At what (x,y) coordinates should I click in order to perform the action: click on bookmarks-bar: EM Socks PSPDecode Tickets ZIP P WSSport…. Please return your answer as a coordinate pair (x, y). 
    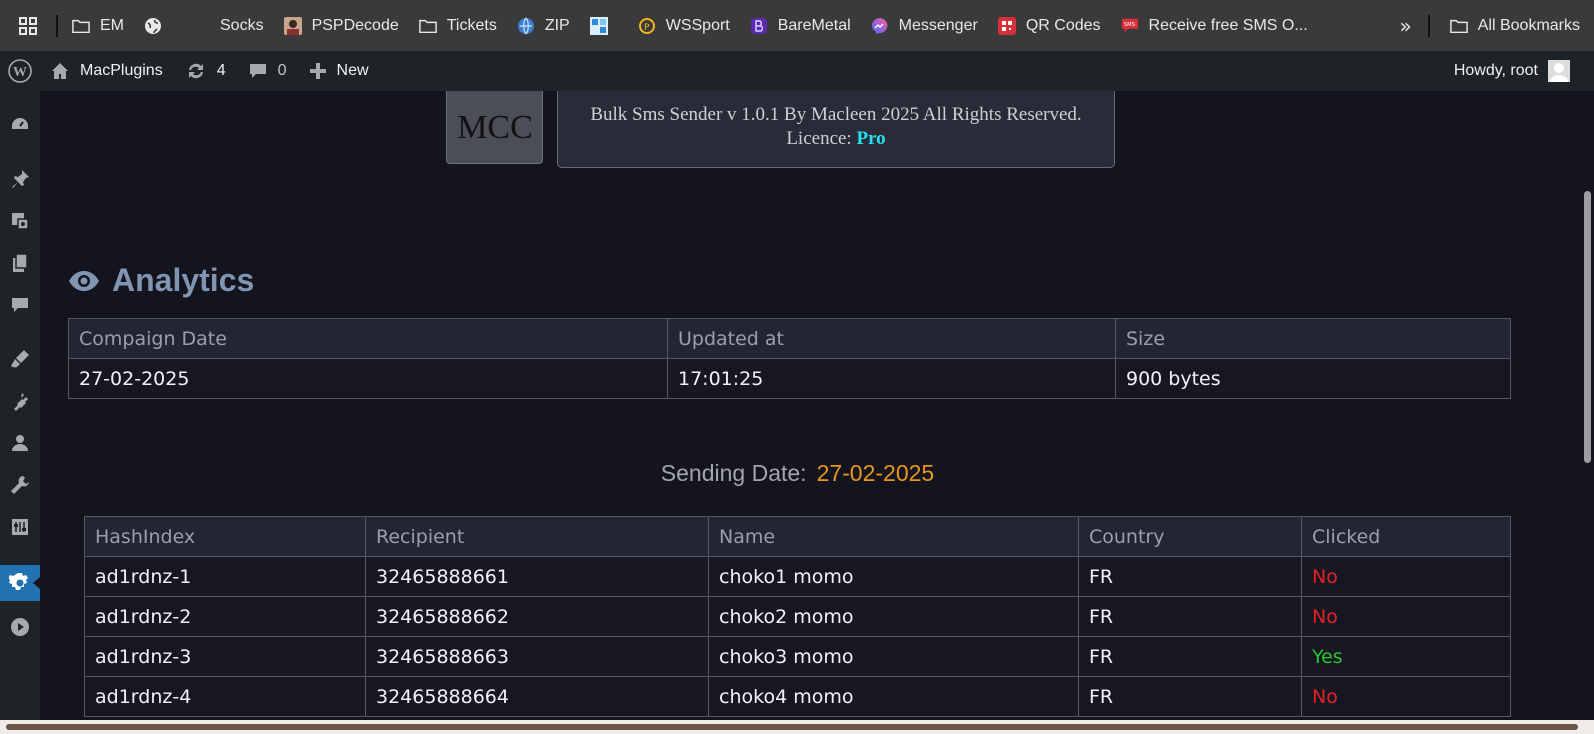
    Looking at the image, I should click on (797, 25).